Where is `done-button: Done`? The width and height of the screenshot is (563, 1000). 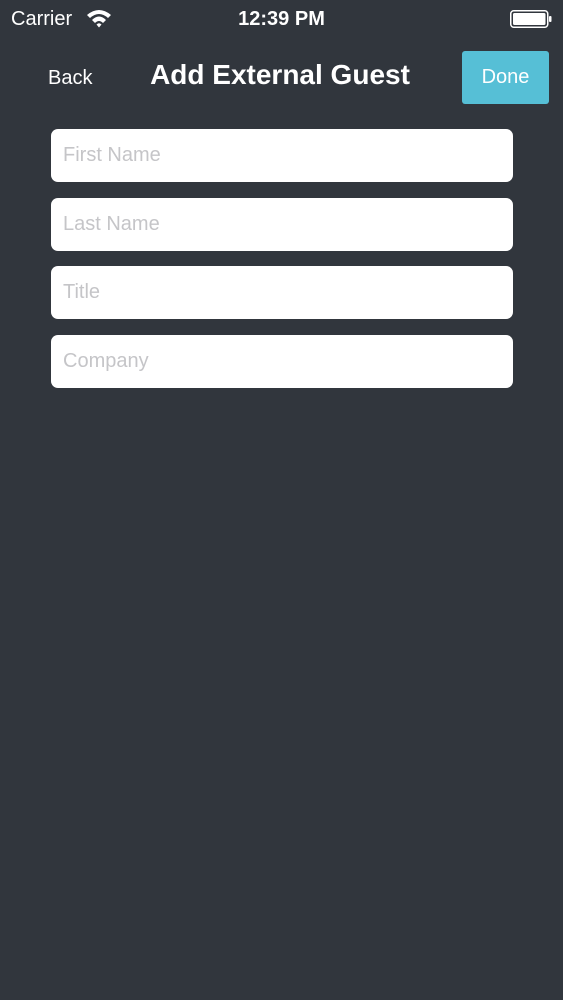
done-button: Done is located at coordinates (505, 77).